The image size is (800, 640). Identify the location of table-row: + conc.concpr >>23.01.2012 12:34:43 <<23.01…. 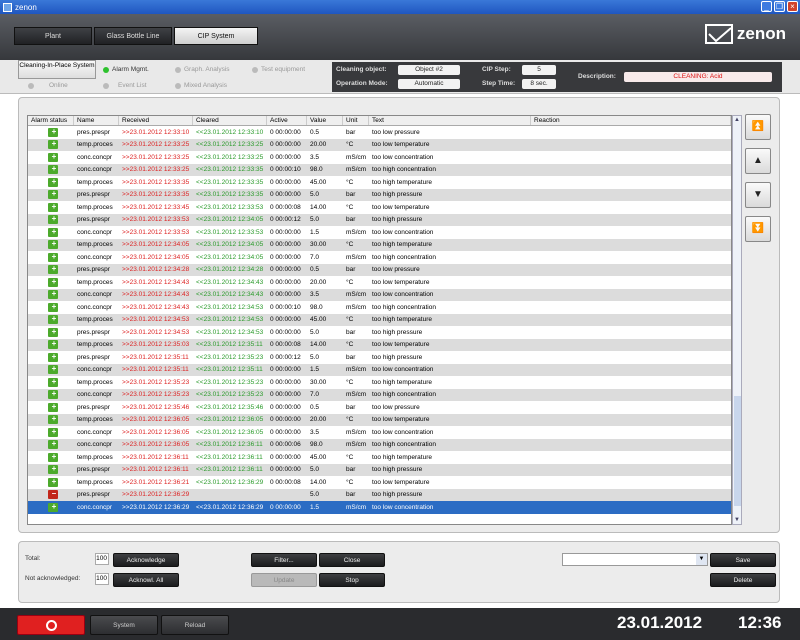
(379, 307).